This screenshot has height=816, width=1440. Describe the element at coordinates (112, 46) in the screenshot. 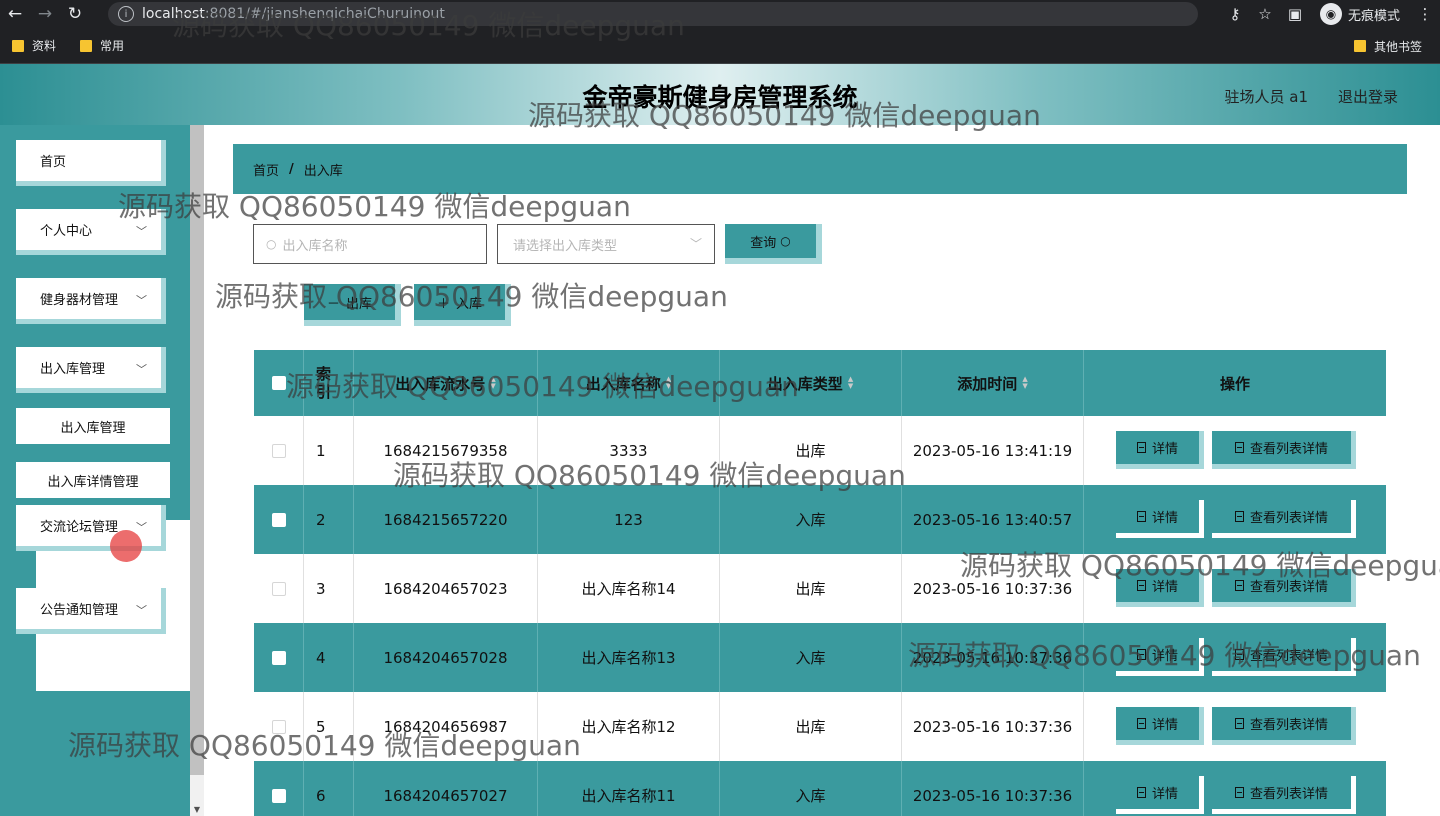

I see `bookmark-label: 常用` at that location.